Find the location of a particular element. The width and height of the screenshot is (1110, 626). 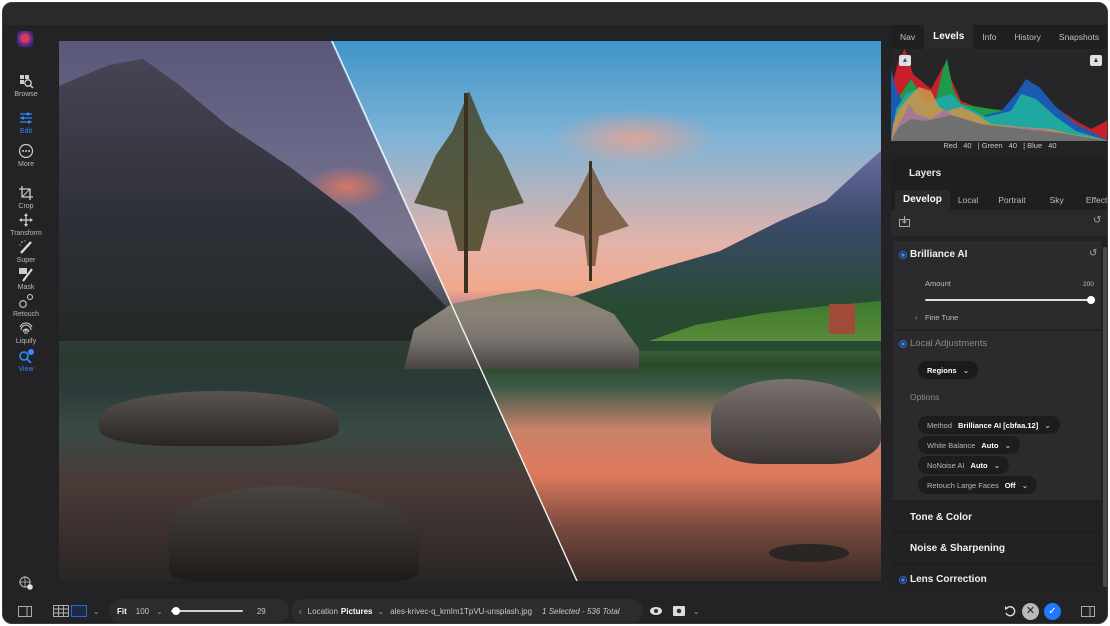

tool-more: More is located at coordinates (26, 155).